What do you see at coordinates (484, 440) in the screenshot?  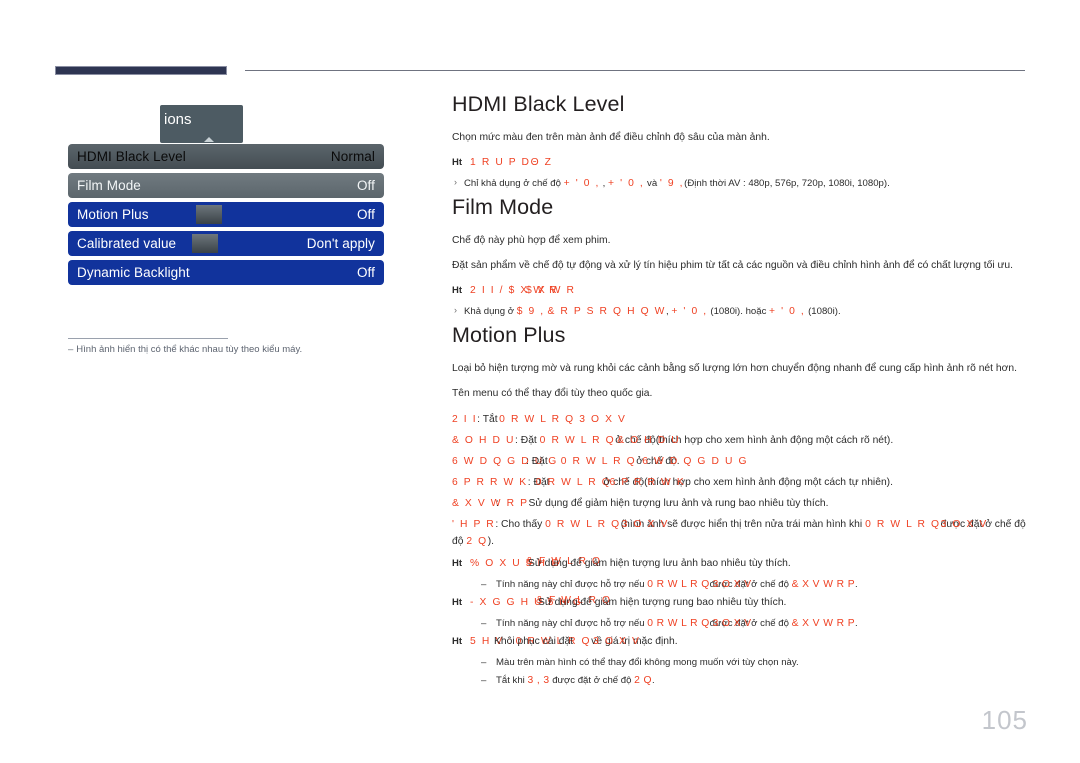 I see `option-key: & O H D U` at bounding box center [484, 440].